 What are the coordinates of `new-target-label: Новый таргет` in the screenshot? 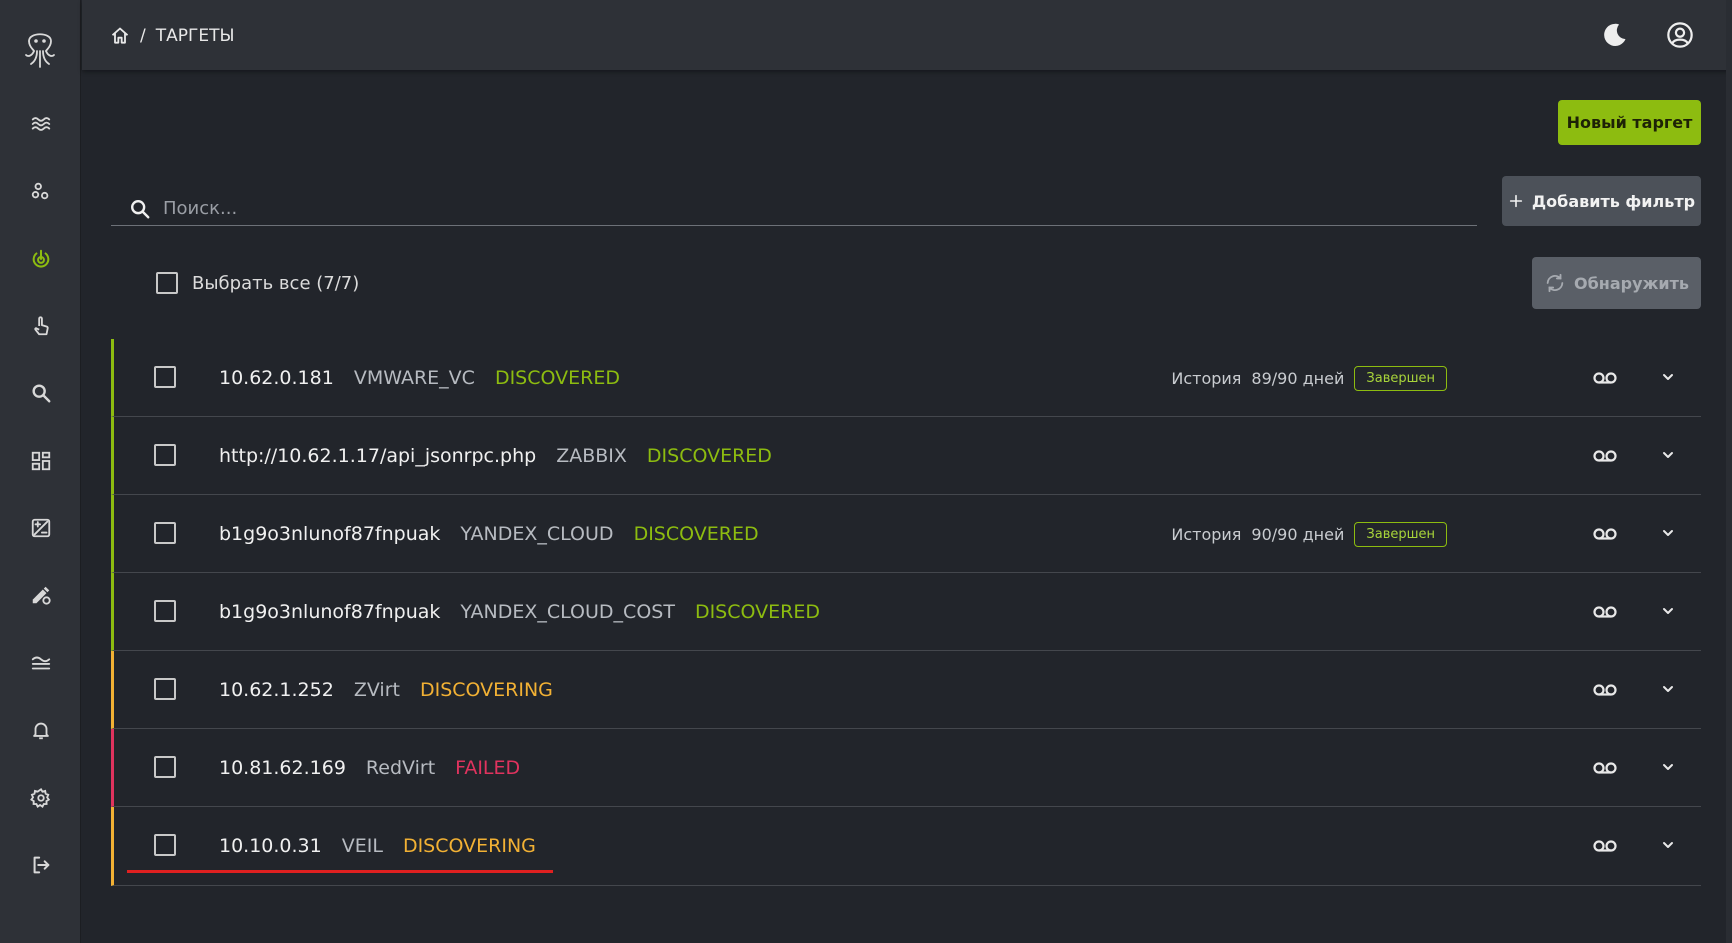 It's located at (1629, 122).